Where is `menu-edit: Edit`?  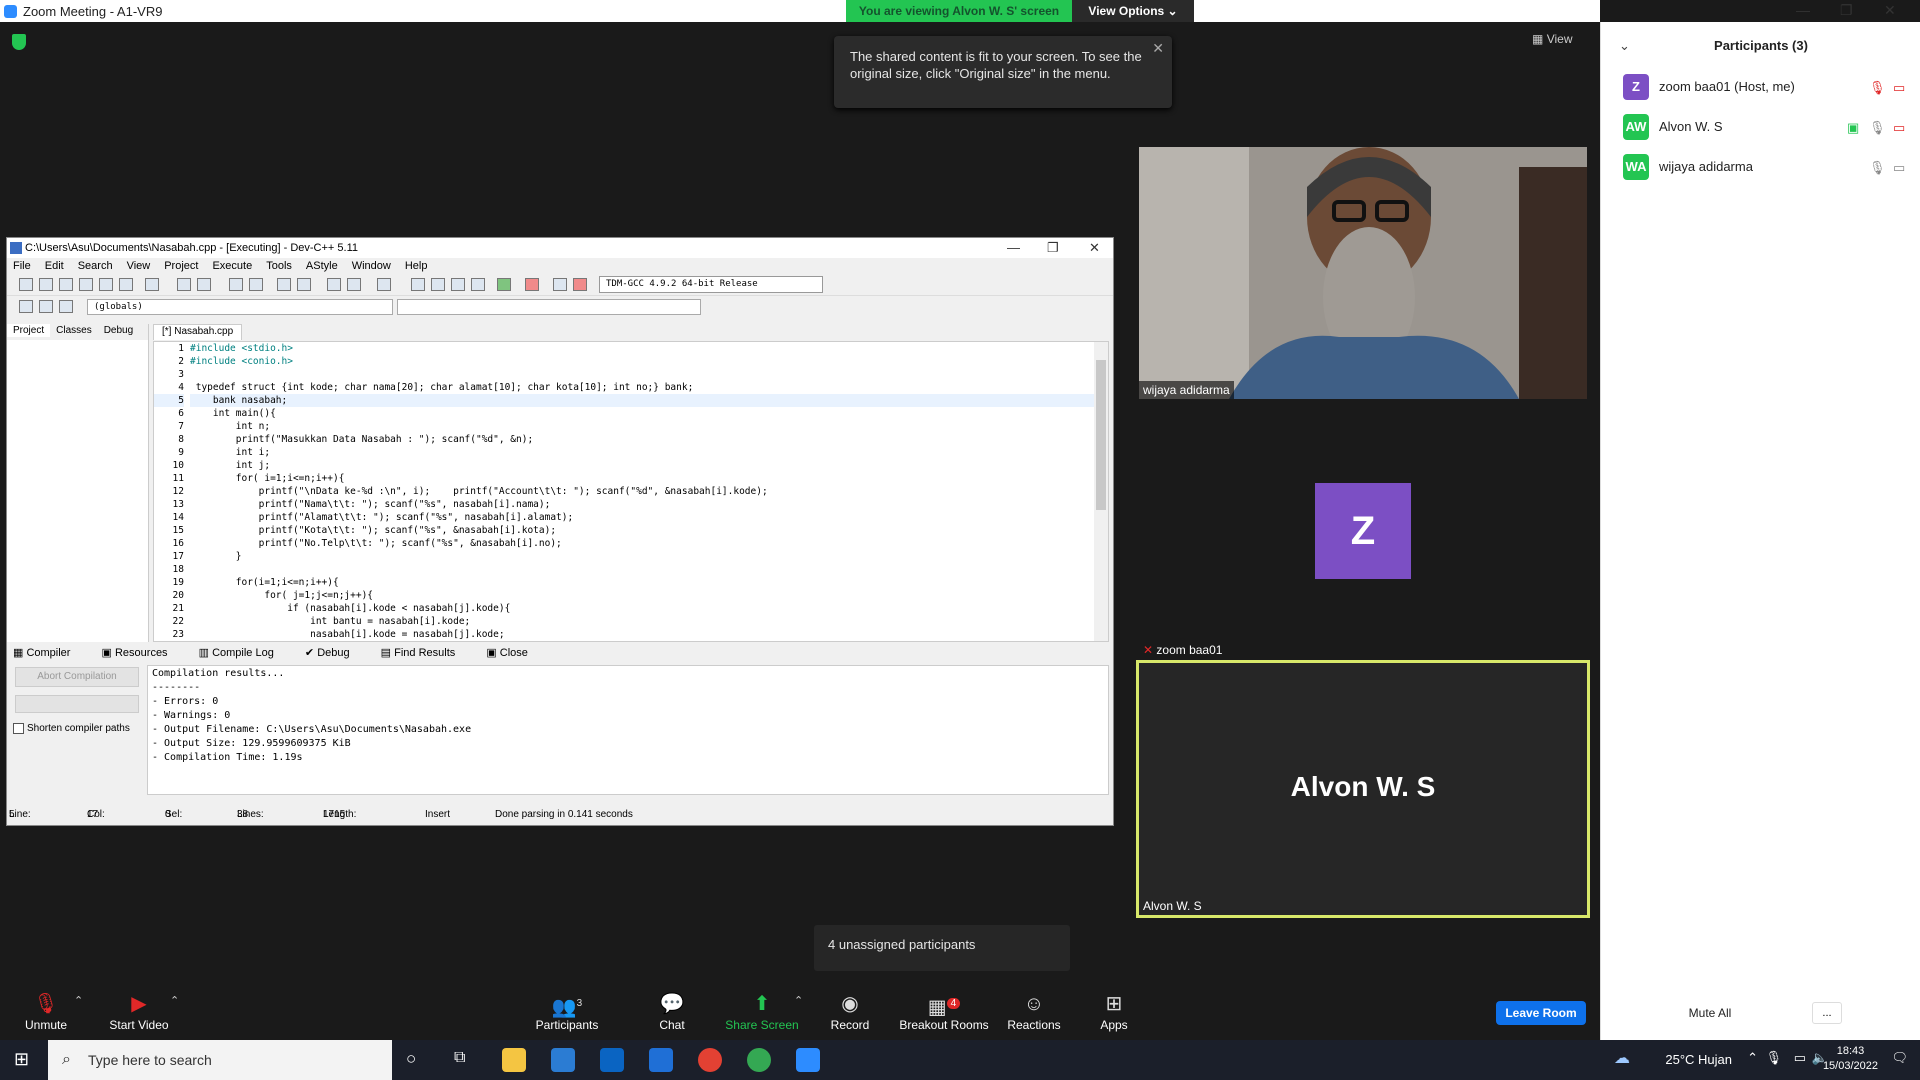 menu-edit: Edit is located at coordinates (54, 266).